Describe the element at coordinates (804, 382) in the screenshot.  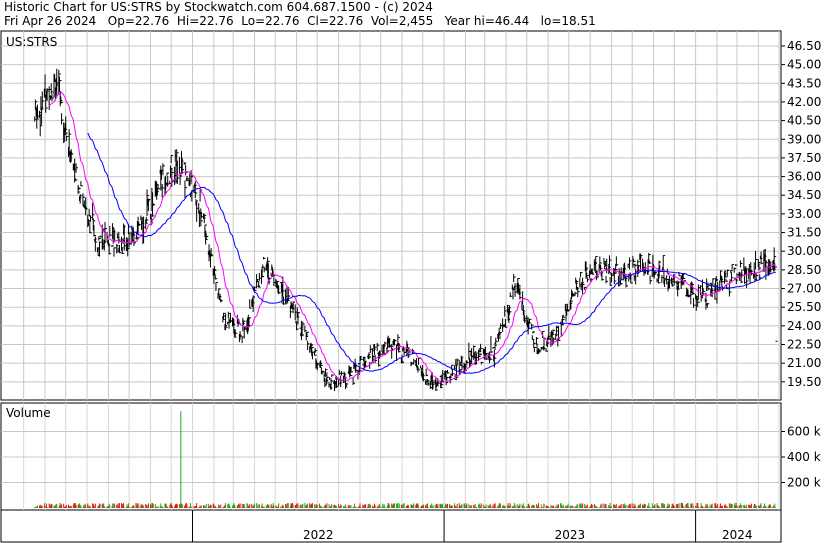
I see `price-tick-label: 19.50` at that location.